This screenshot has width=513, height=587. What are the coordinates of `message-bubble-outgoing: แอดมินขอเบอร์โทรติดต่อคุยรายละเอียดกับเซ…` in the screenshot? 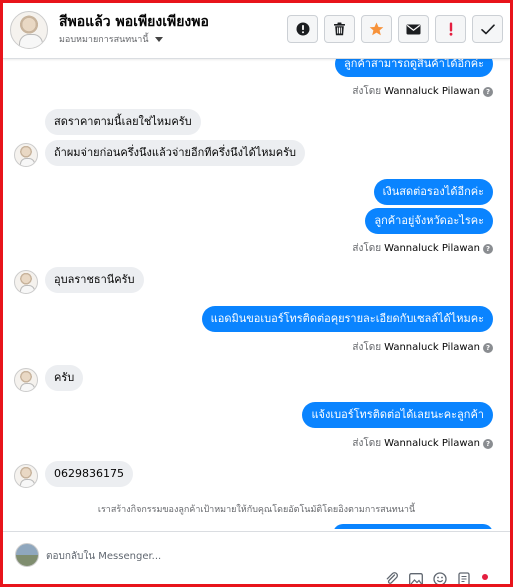 It's located at (347, 319).